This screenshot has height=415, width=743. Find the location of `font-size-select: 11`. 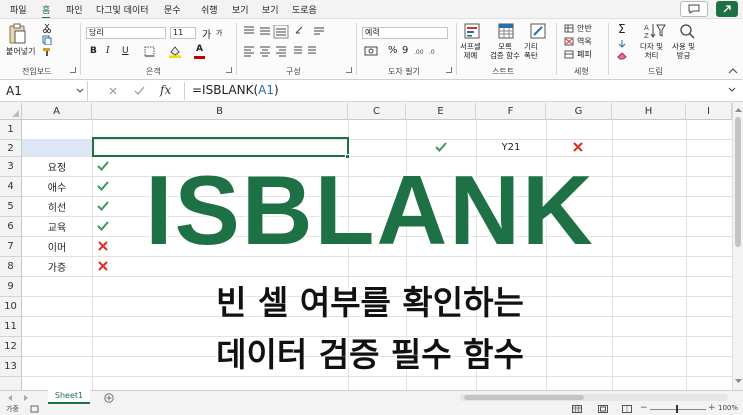

font-size-select: 11 is located at coordinates (183, 33).